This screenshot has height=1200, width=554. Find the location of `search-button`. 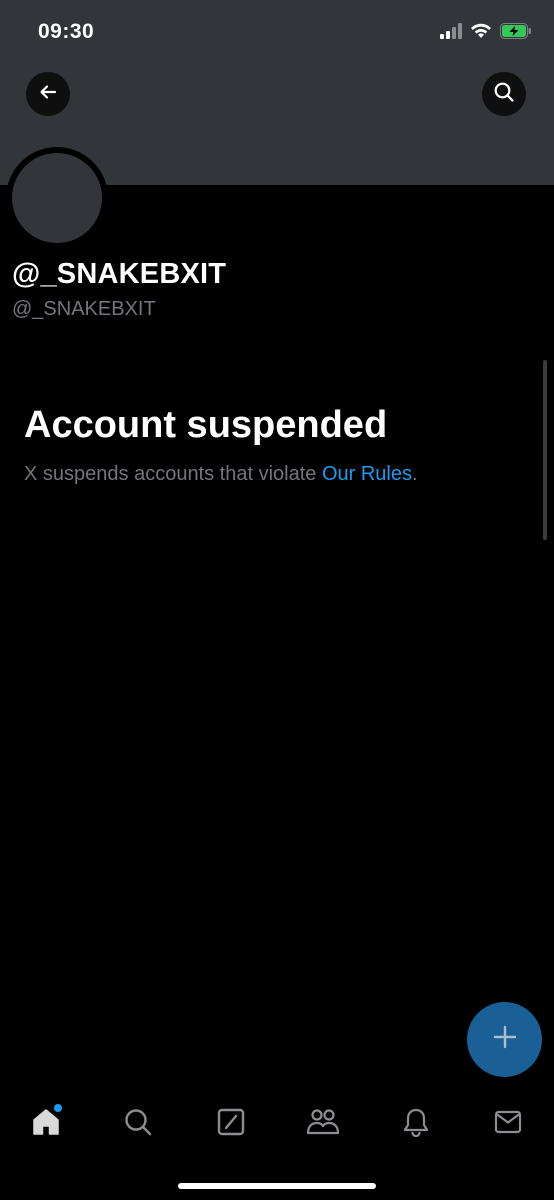

search-button is located at coordinates (504, 94).